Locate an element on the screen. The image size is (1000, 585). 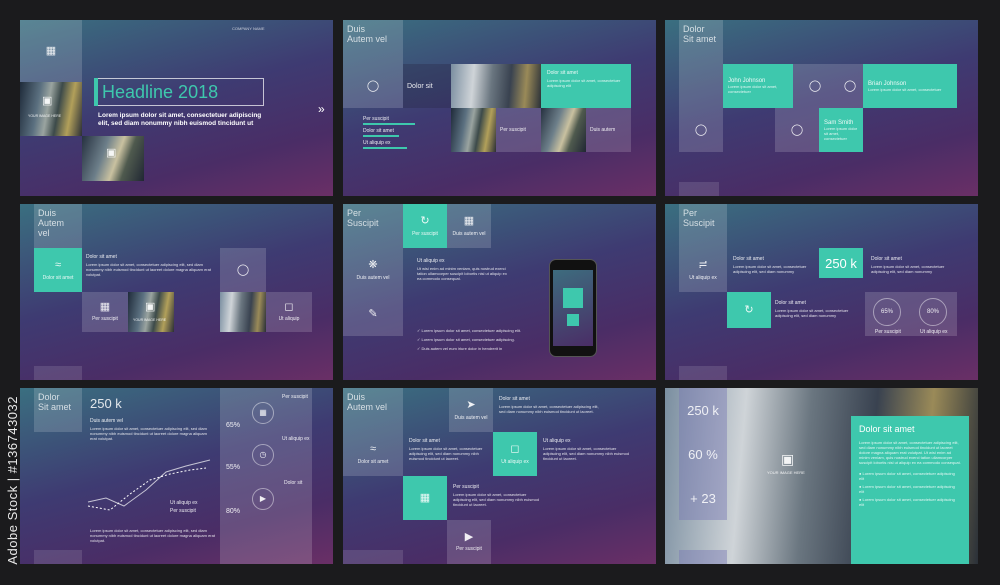
teal-tile-2: ▦ is located at coordinates (425, 498).